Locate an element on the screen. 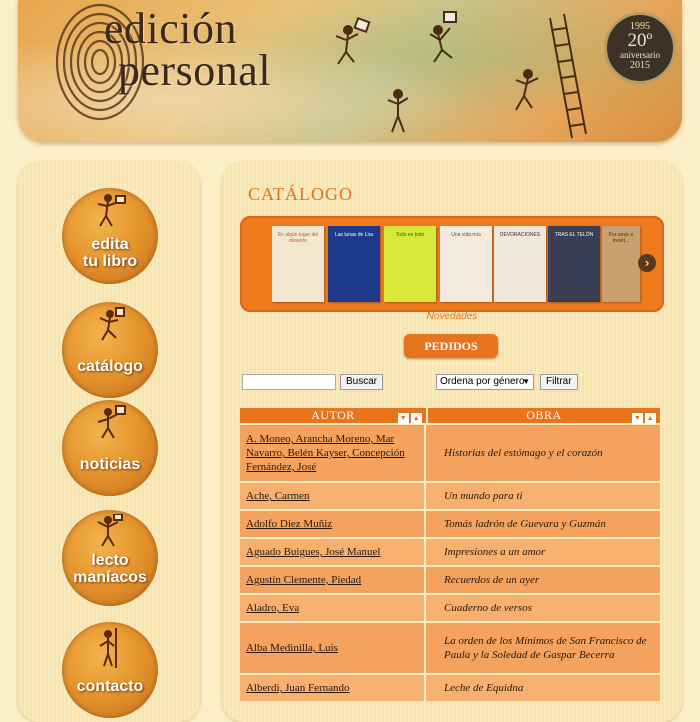  carousel-next-arrow-icon: › is located at coordinates (647, 263).